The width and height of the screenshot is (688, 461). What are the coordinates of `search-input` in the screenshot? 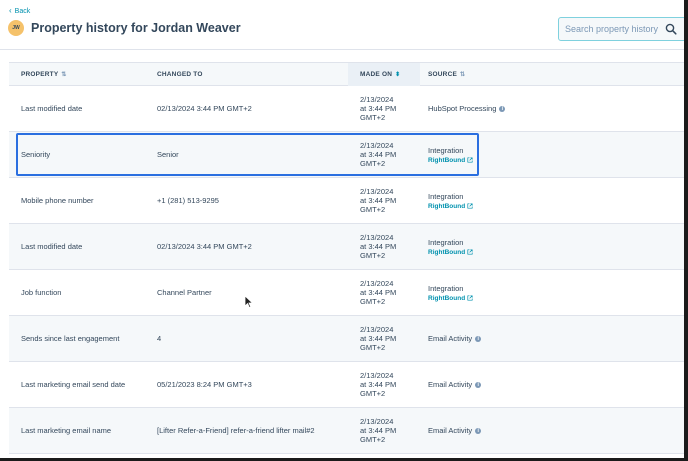 It's located at (615, 29).